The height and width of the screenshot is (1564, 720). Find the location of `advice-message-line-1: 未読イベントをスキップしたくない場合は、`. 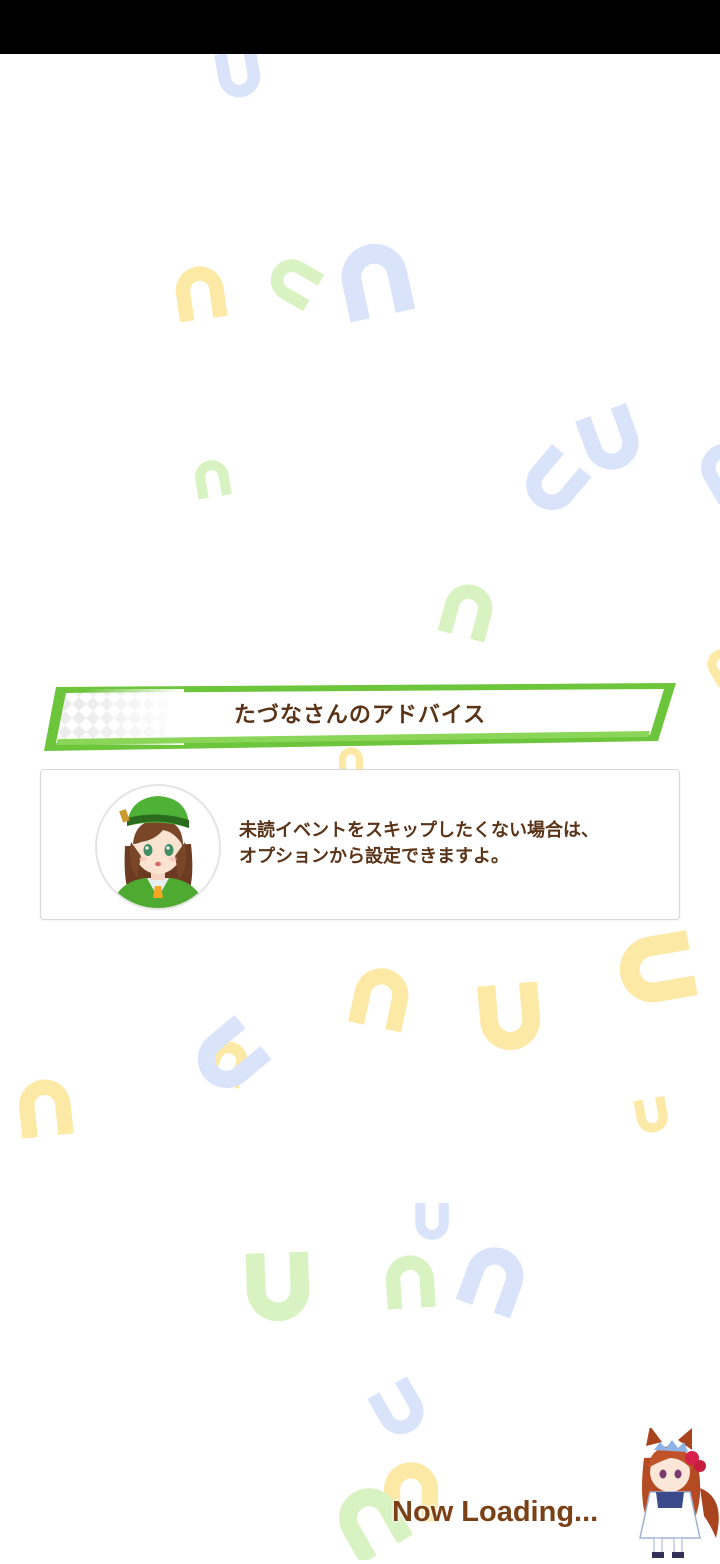

advice-message-line-1: 未読イベントをスキップしたくない場合は、 is located at coordinates (419, 830).